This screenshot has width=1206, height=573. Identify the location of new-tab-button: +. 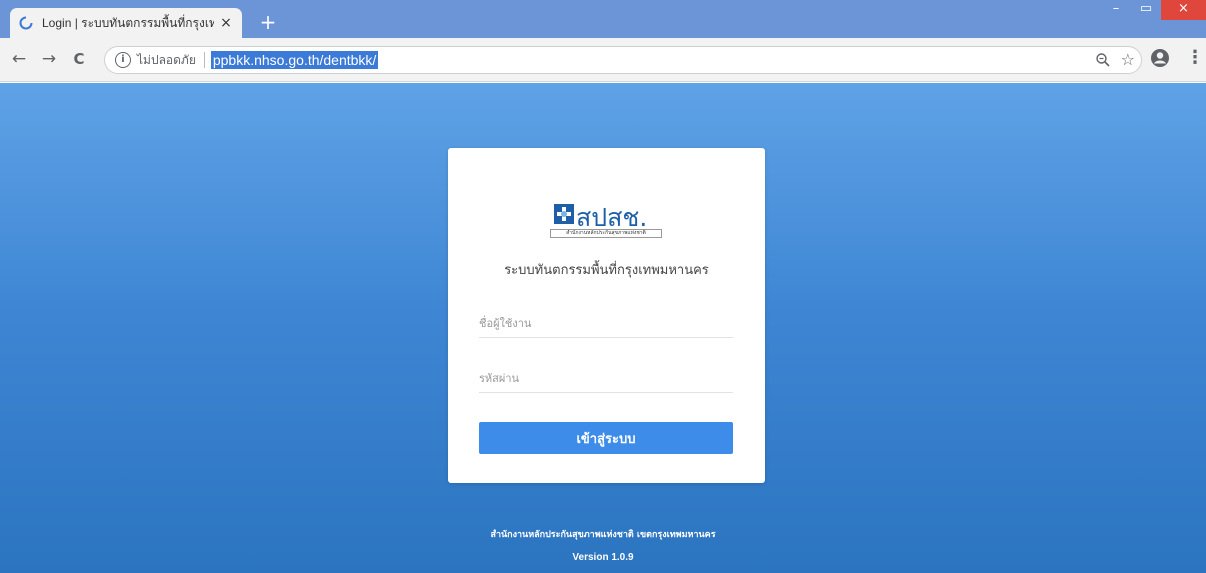
(268, 22).